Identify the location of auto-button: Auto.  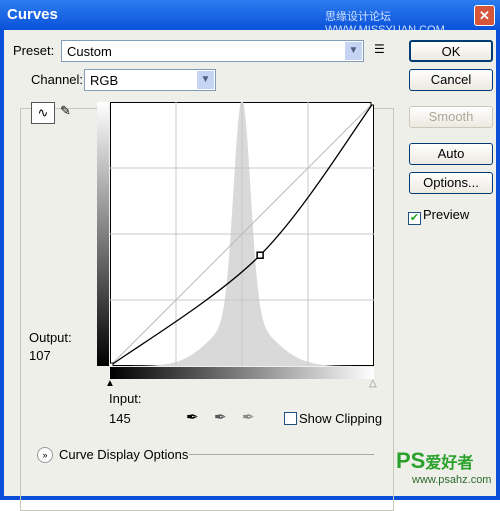
(451, 154).